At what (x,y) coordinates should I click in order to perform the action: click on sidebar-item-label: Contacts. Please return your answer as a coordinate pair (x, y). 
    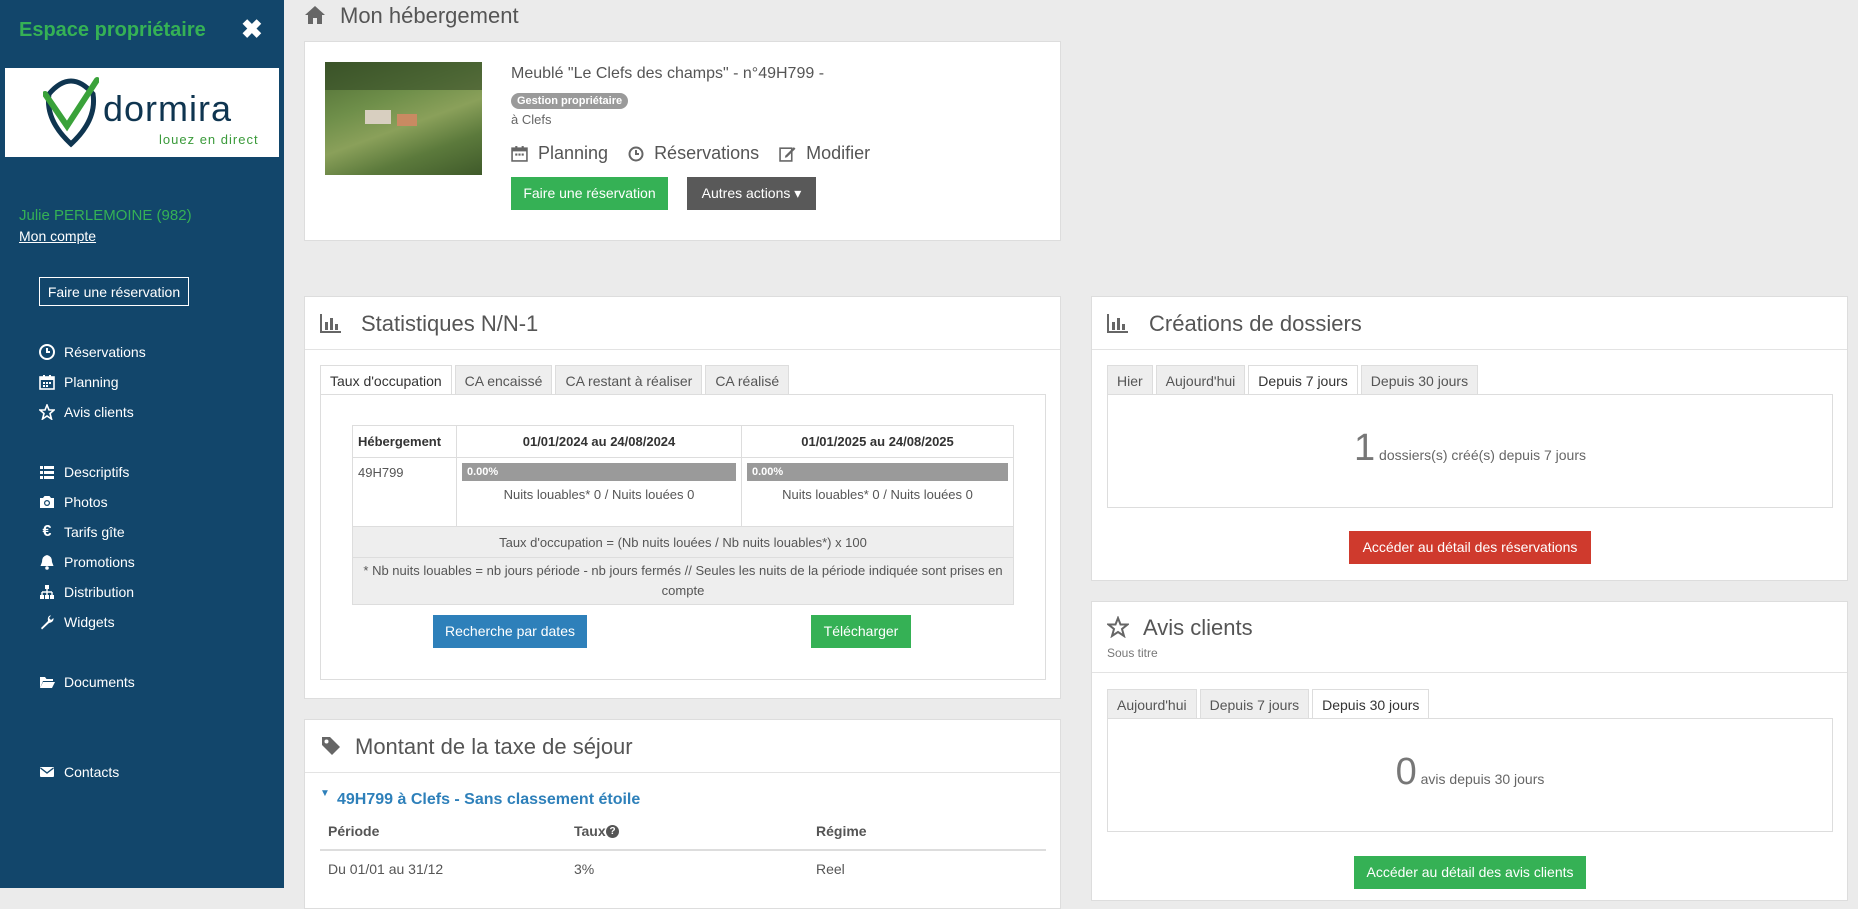
    Looking at the image, I should click on (92, 772).